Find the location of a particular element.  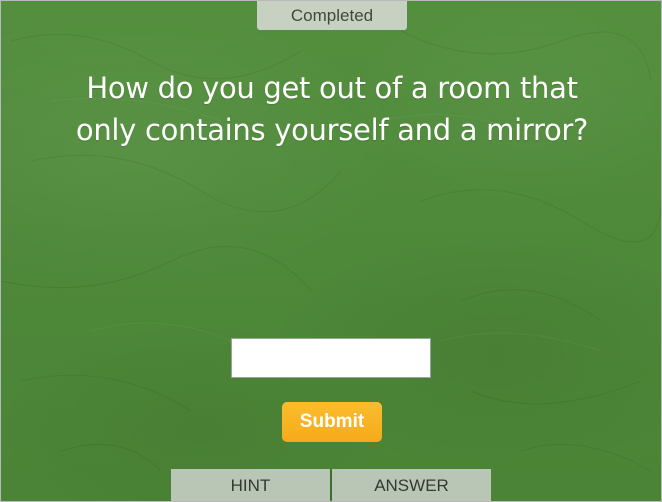

answer-input is located at coordinates (331, 358).